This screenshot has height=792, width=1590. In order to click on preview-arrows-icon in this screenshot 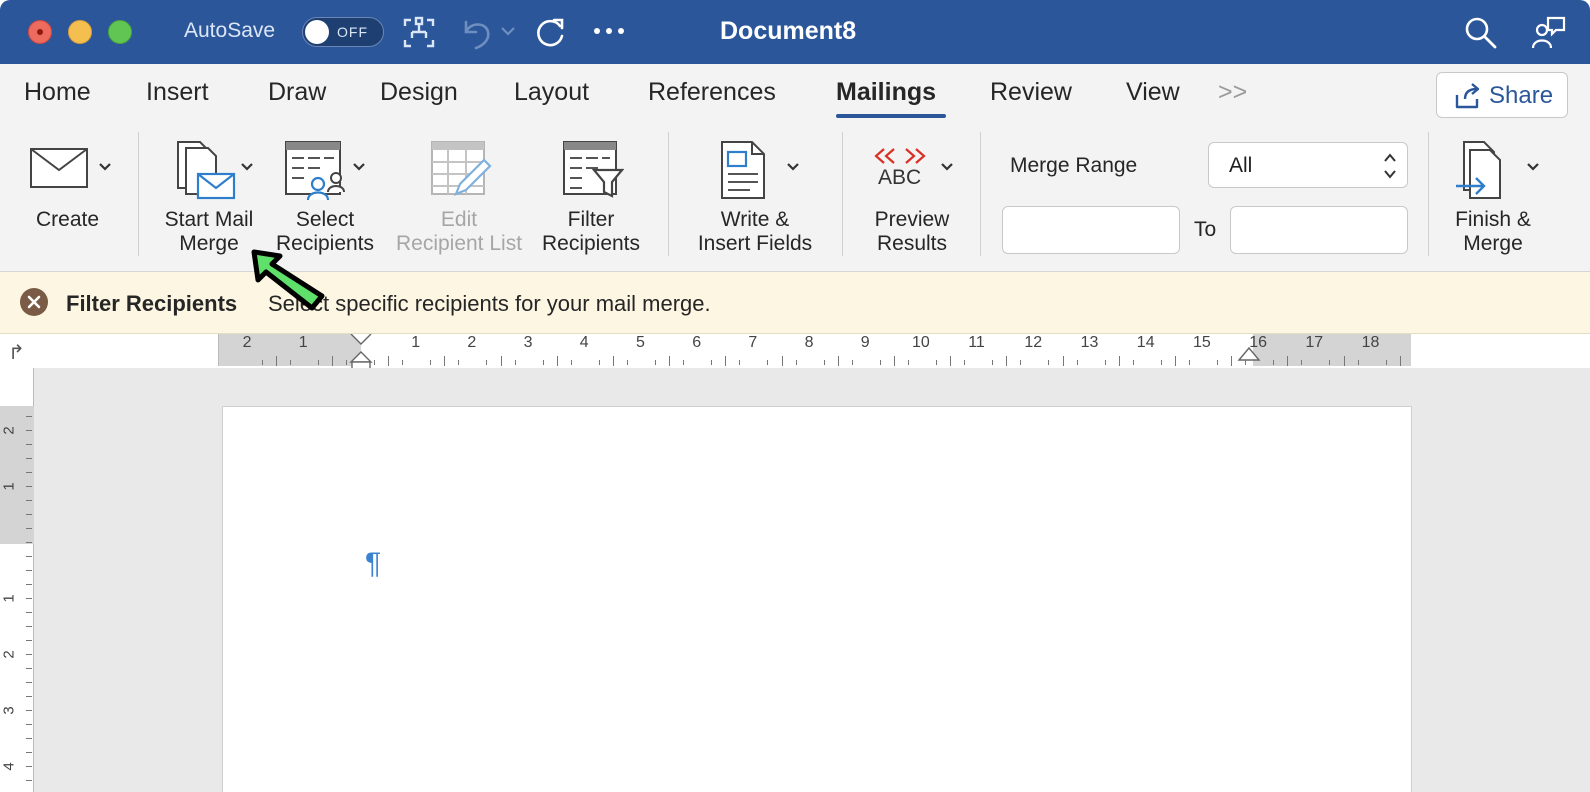, I will do `click(900, 156)`.